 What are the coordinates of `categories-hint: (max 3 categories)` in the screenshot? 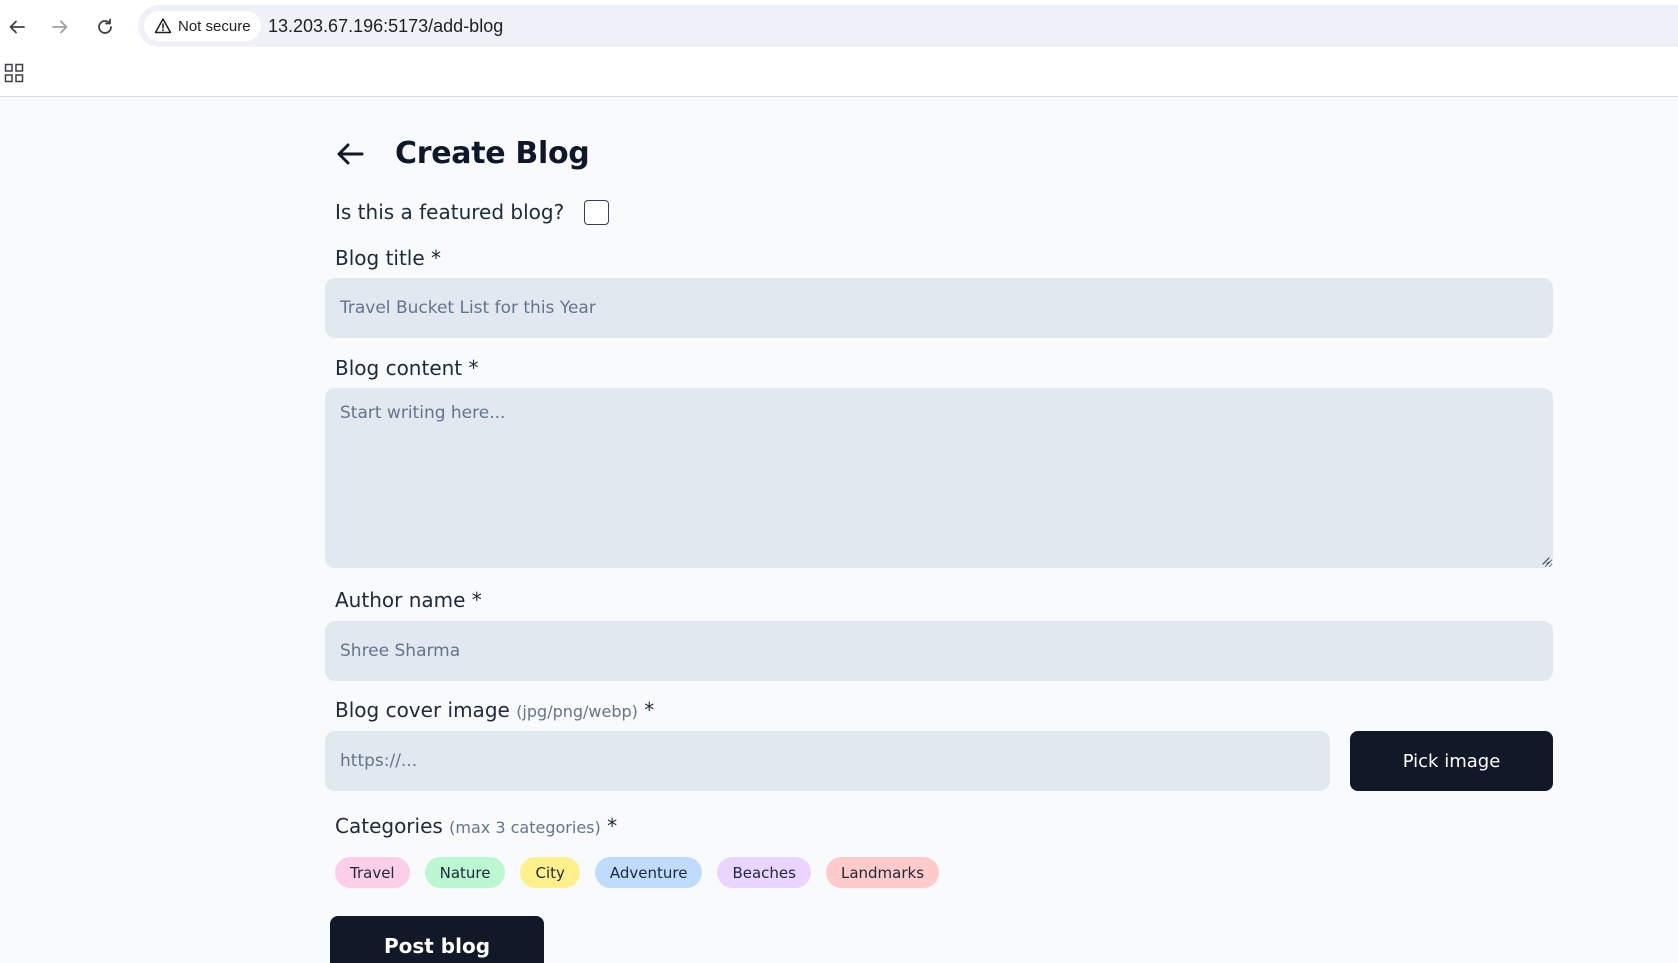 It's located at (525, 827).